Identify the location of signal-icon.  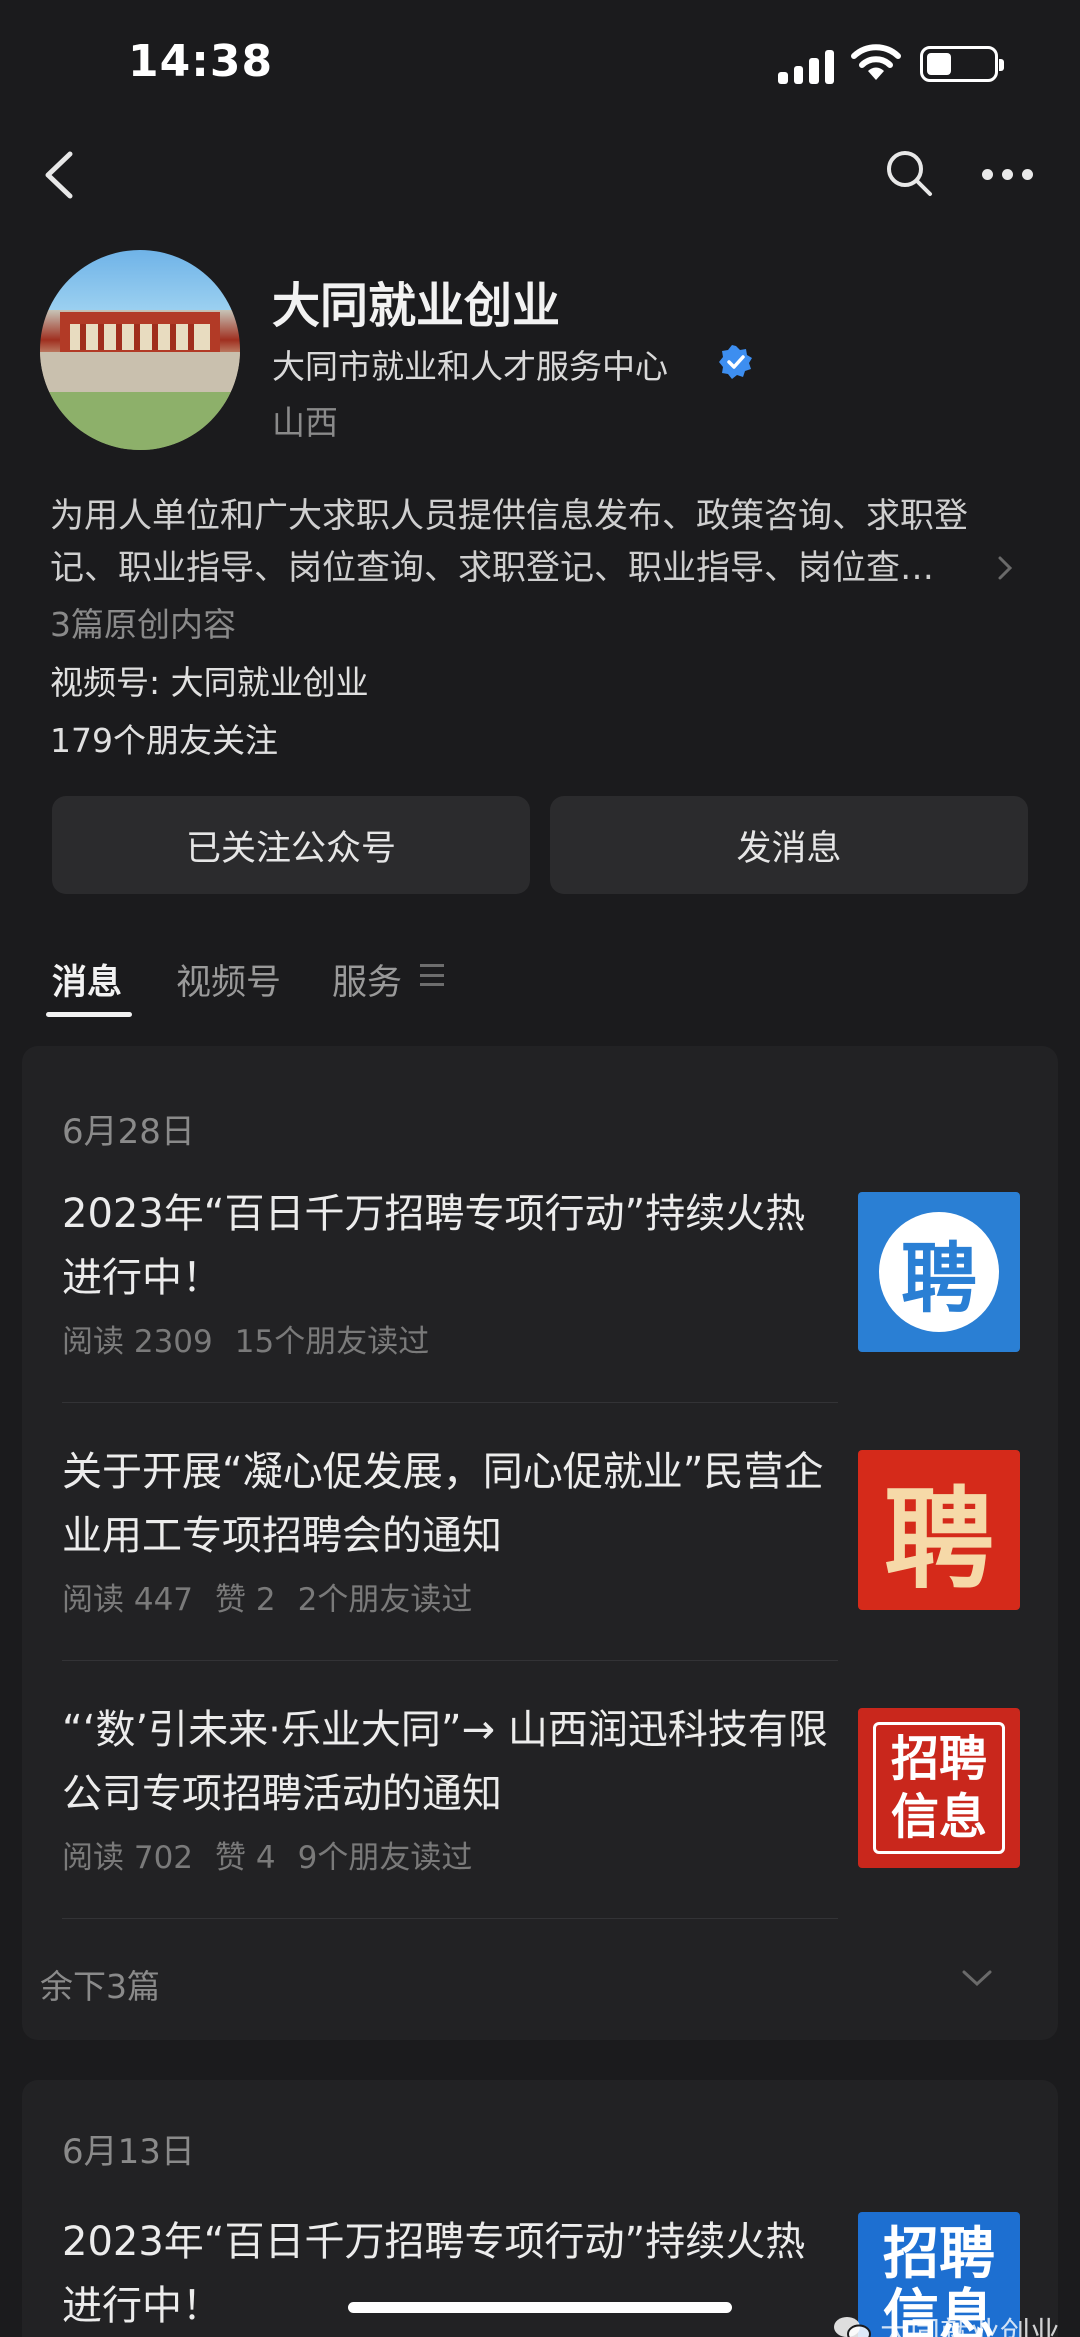
(806, 64).